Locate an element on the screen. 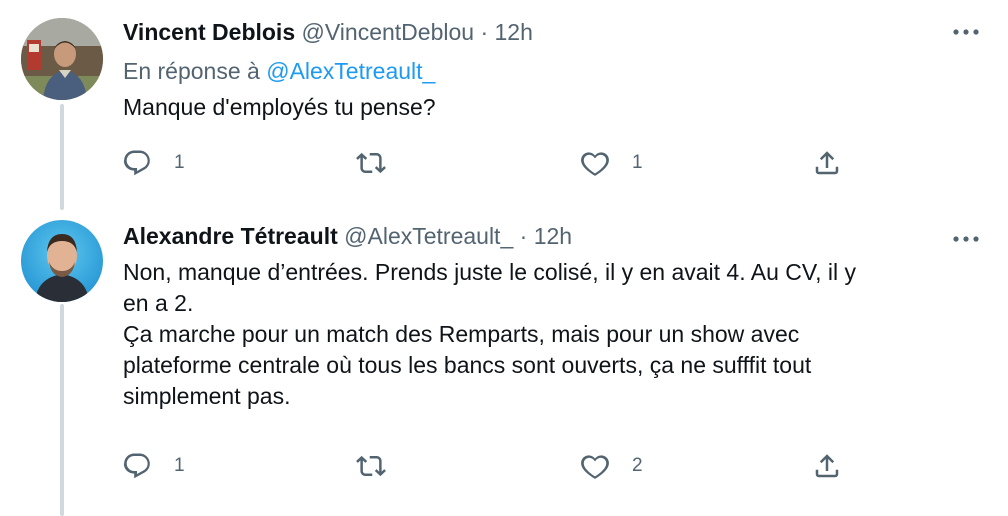  tweet-text: Manque d'employés tu pense? is located at coordinates (279, 107).